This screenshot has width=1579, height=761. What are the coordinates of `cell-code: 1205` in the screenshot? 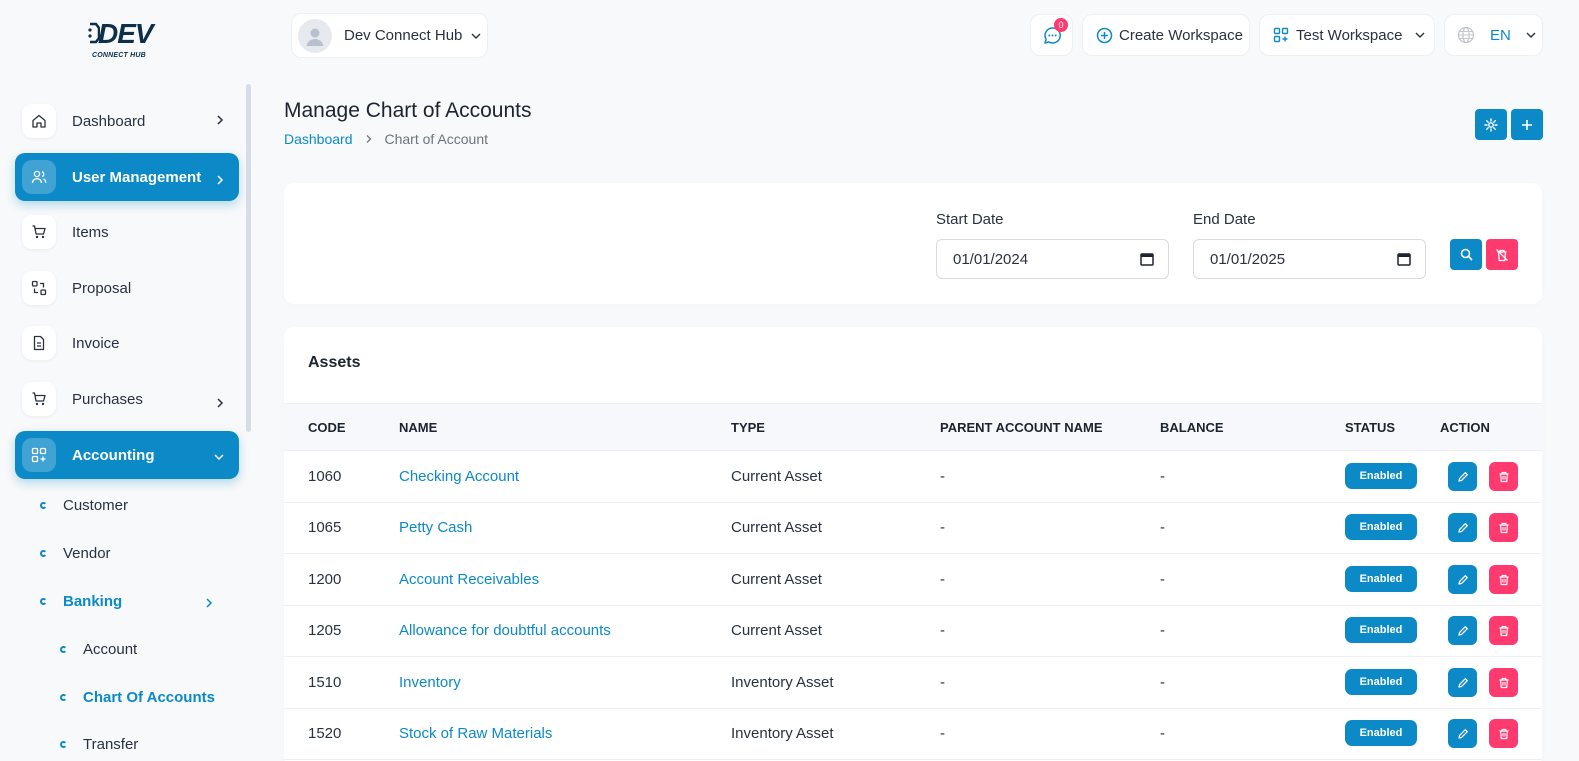 It's located at (325, 630).